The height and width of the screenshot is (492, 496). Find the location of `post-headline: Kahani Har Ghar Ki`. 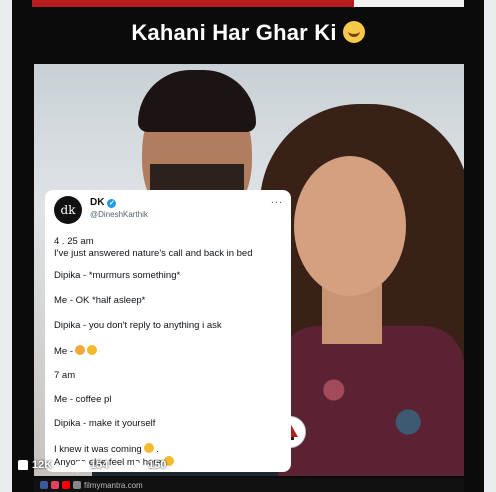

post-headline: Kahani Har Ghar Ki is located at coordinates (248, 33).